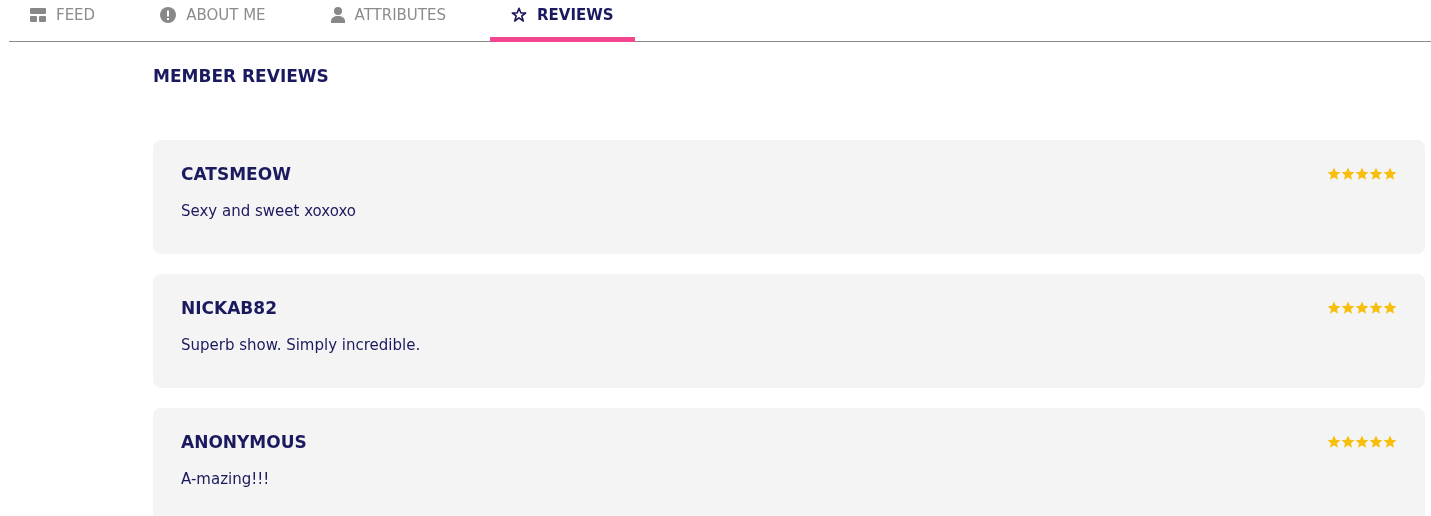 The width and height of the screenshot is (1431, 516). What do you see at coordinates (168, 14) in the screenshot?
I see `info-icon` at bounding box center [168, 14].